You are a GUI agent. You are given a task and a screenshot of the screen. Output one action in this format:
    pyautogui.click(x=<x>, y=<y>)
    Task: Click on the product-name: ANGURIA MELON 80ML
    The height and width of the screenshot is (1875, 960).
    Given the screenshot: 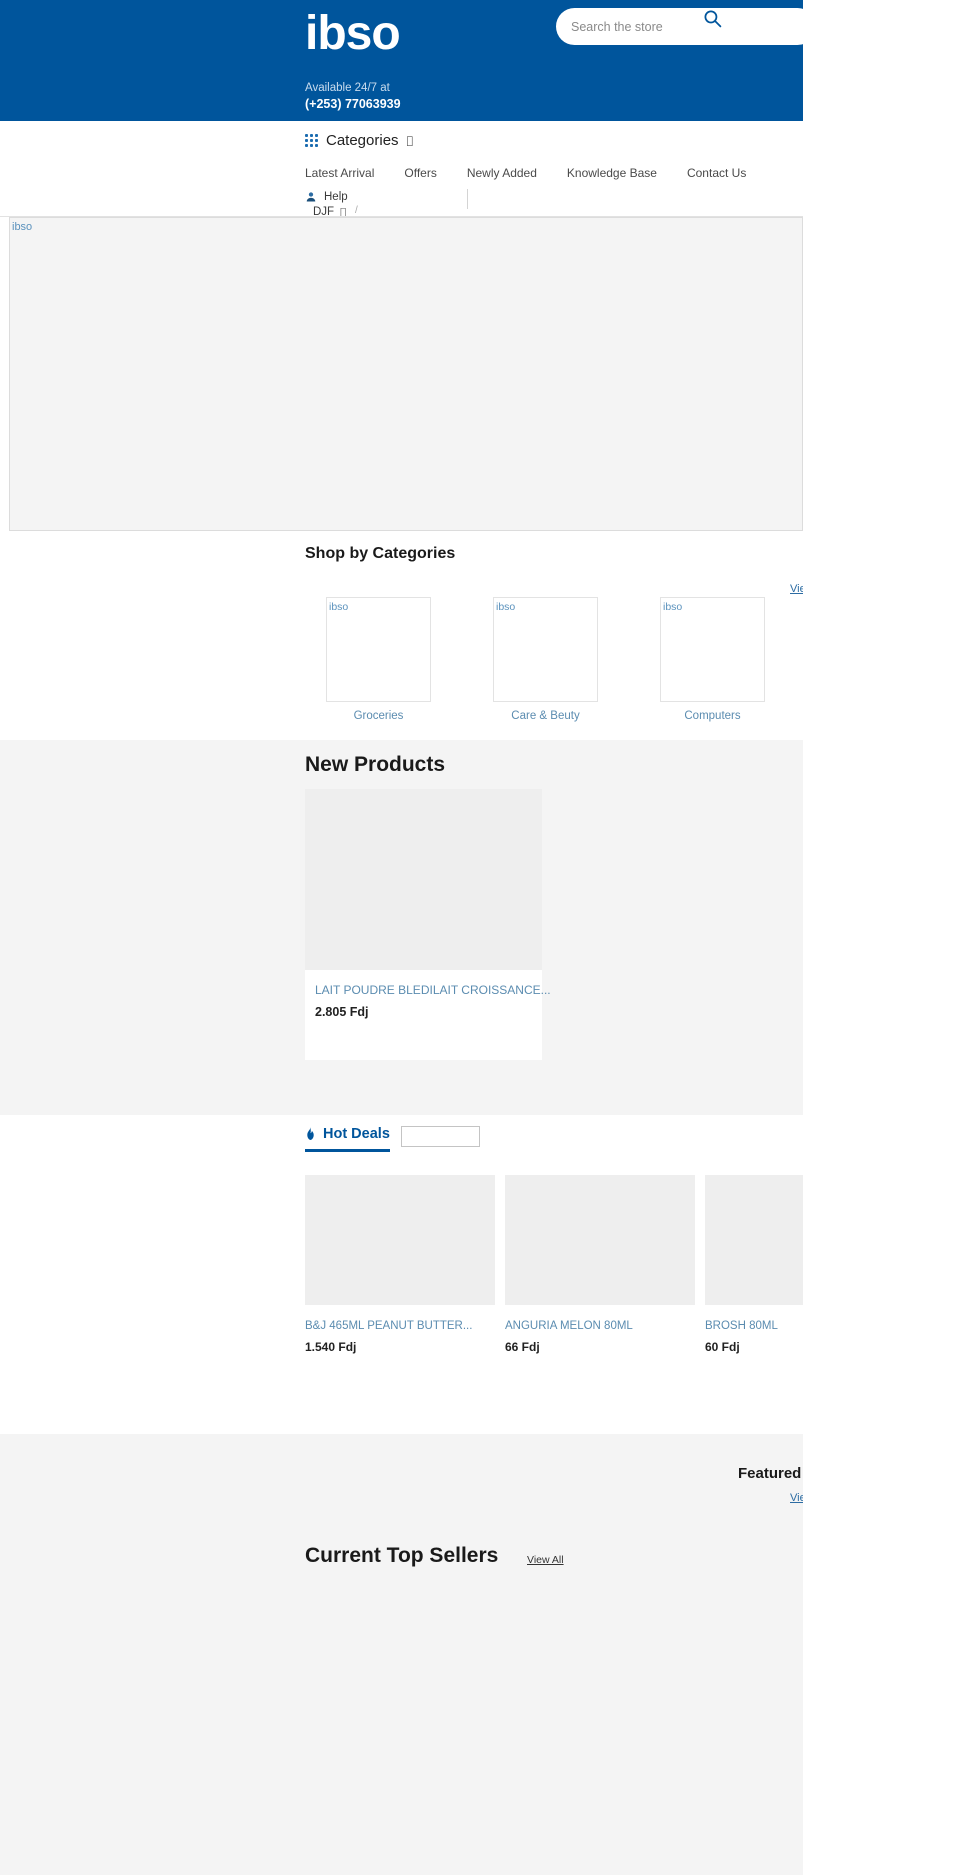 What is the action you would take?
    pyautogui.click(x=600, y=1326)
    